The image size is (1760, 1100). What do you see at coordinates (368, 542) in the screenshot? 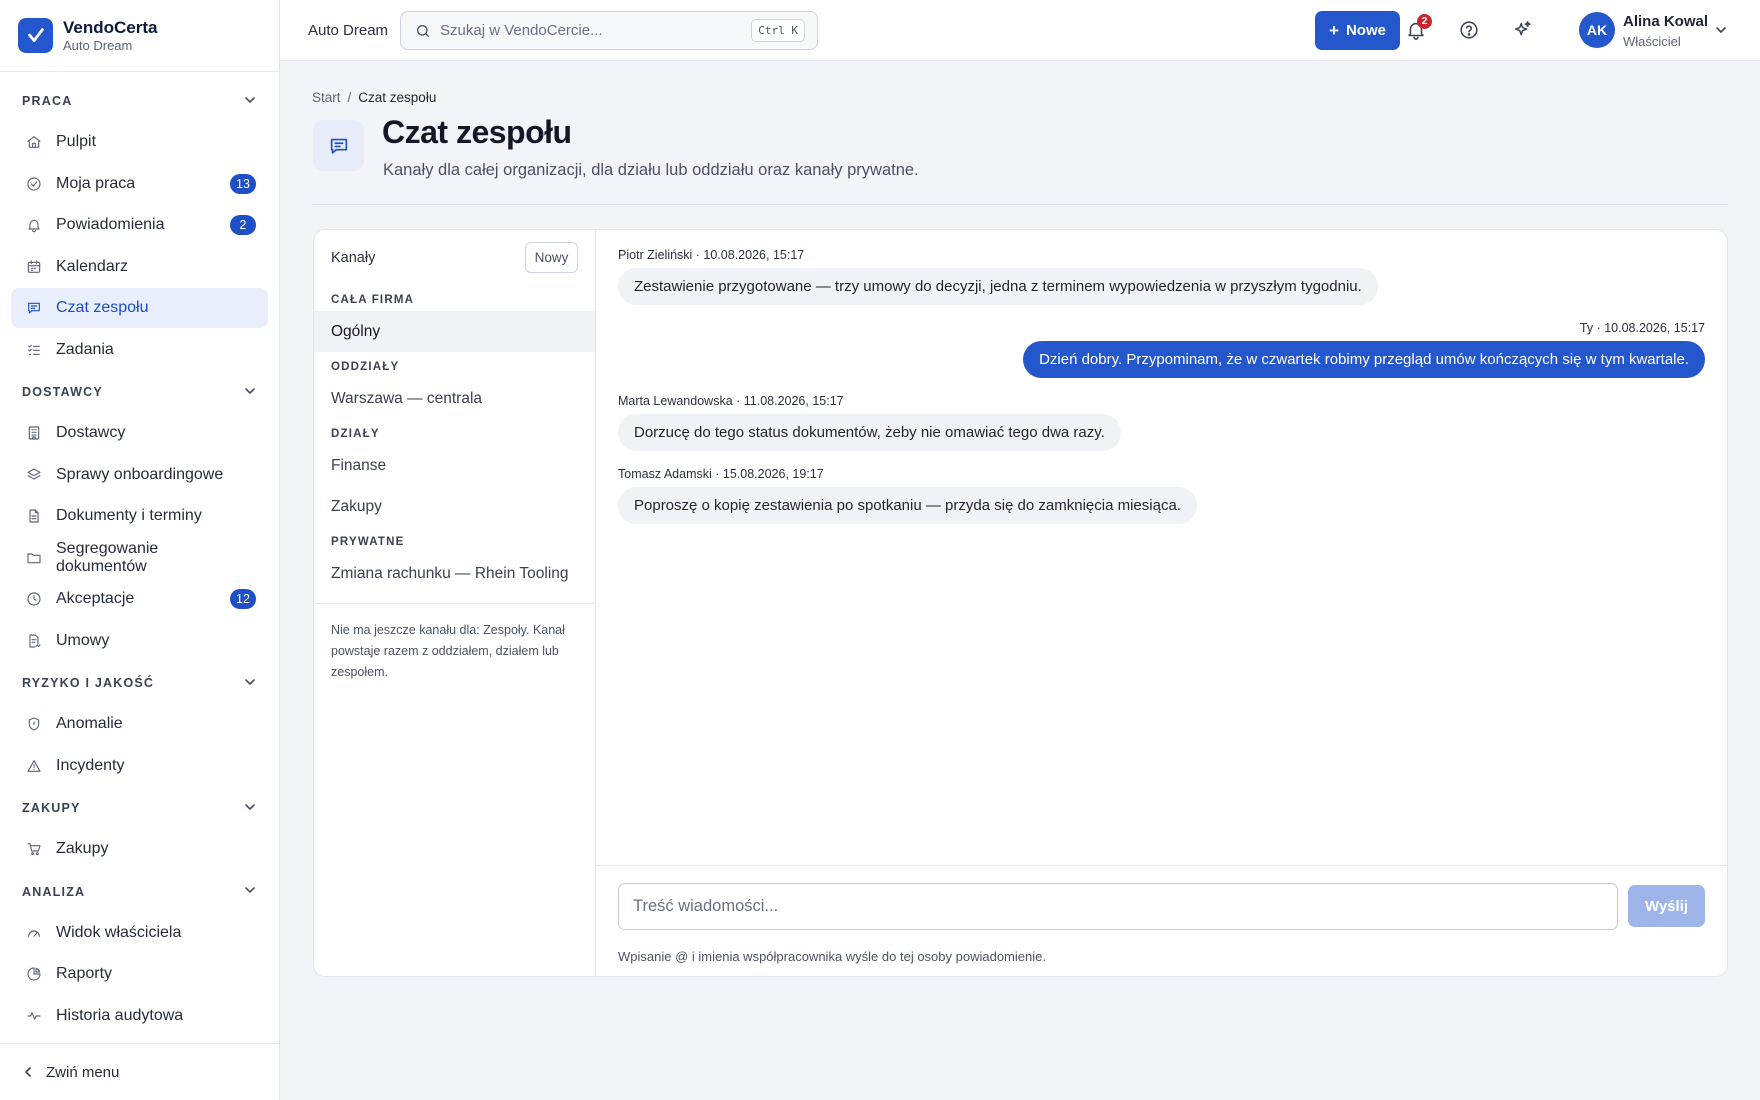
I see `channel-group-label: PRYWATNE` at bounding box center [368, 542].